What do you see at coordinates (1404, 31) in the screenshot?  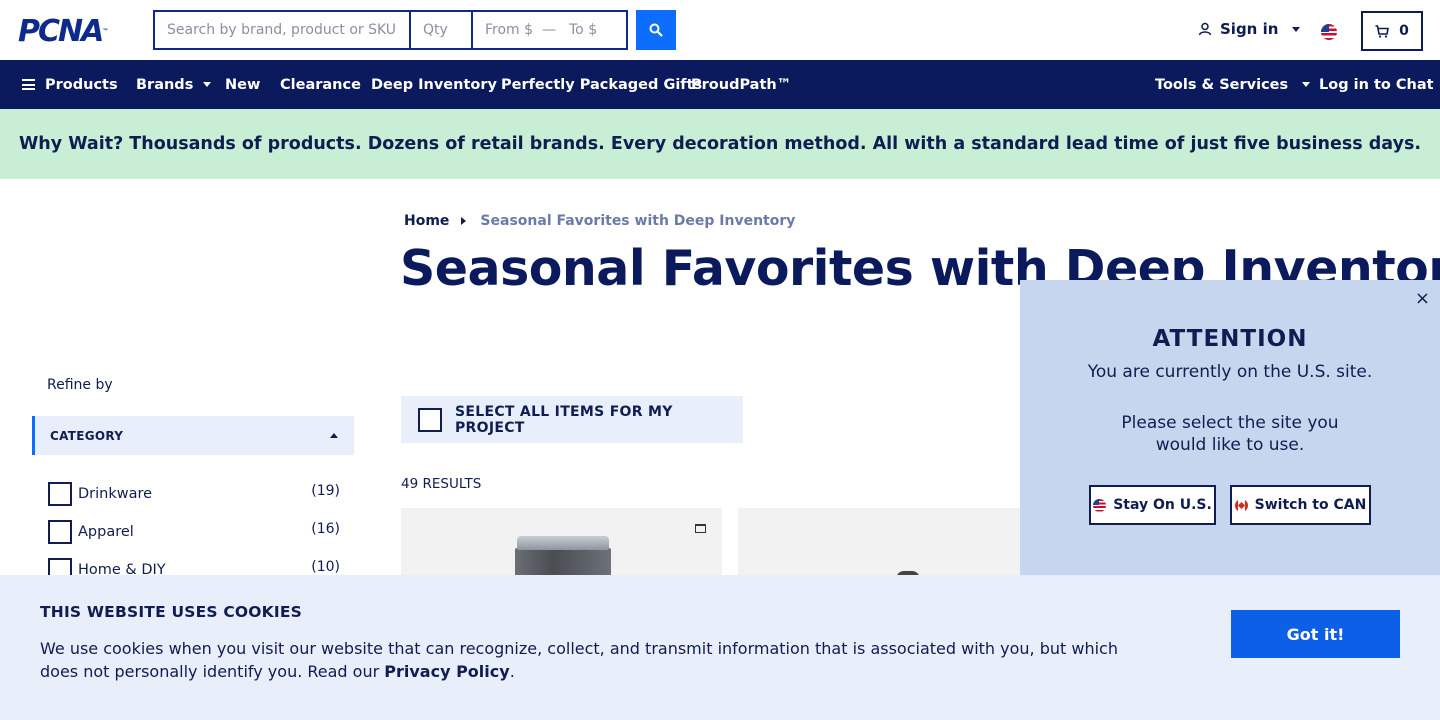 I see `cart-count: 0` at bounding box center [1404, 31].